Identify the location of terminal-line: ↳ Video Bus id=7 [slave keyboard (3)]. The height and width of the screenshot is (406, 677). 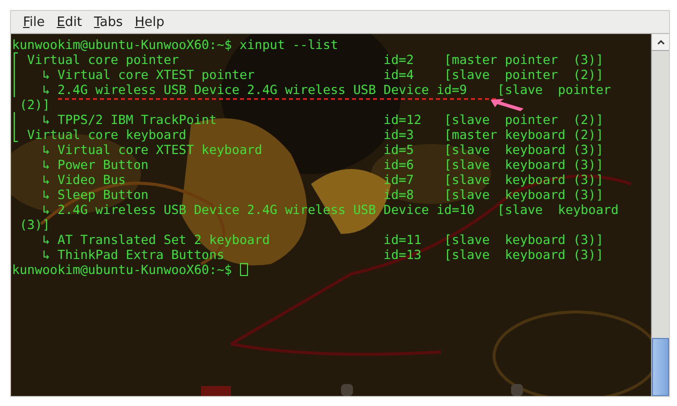
(322, 179).